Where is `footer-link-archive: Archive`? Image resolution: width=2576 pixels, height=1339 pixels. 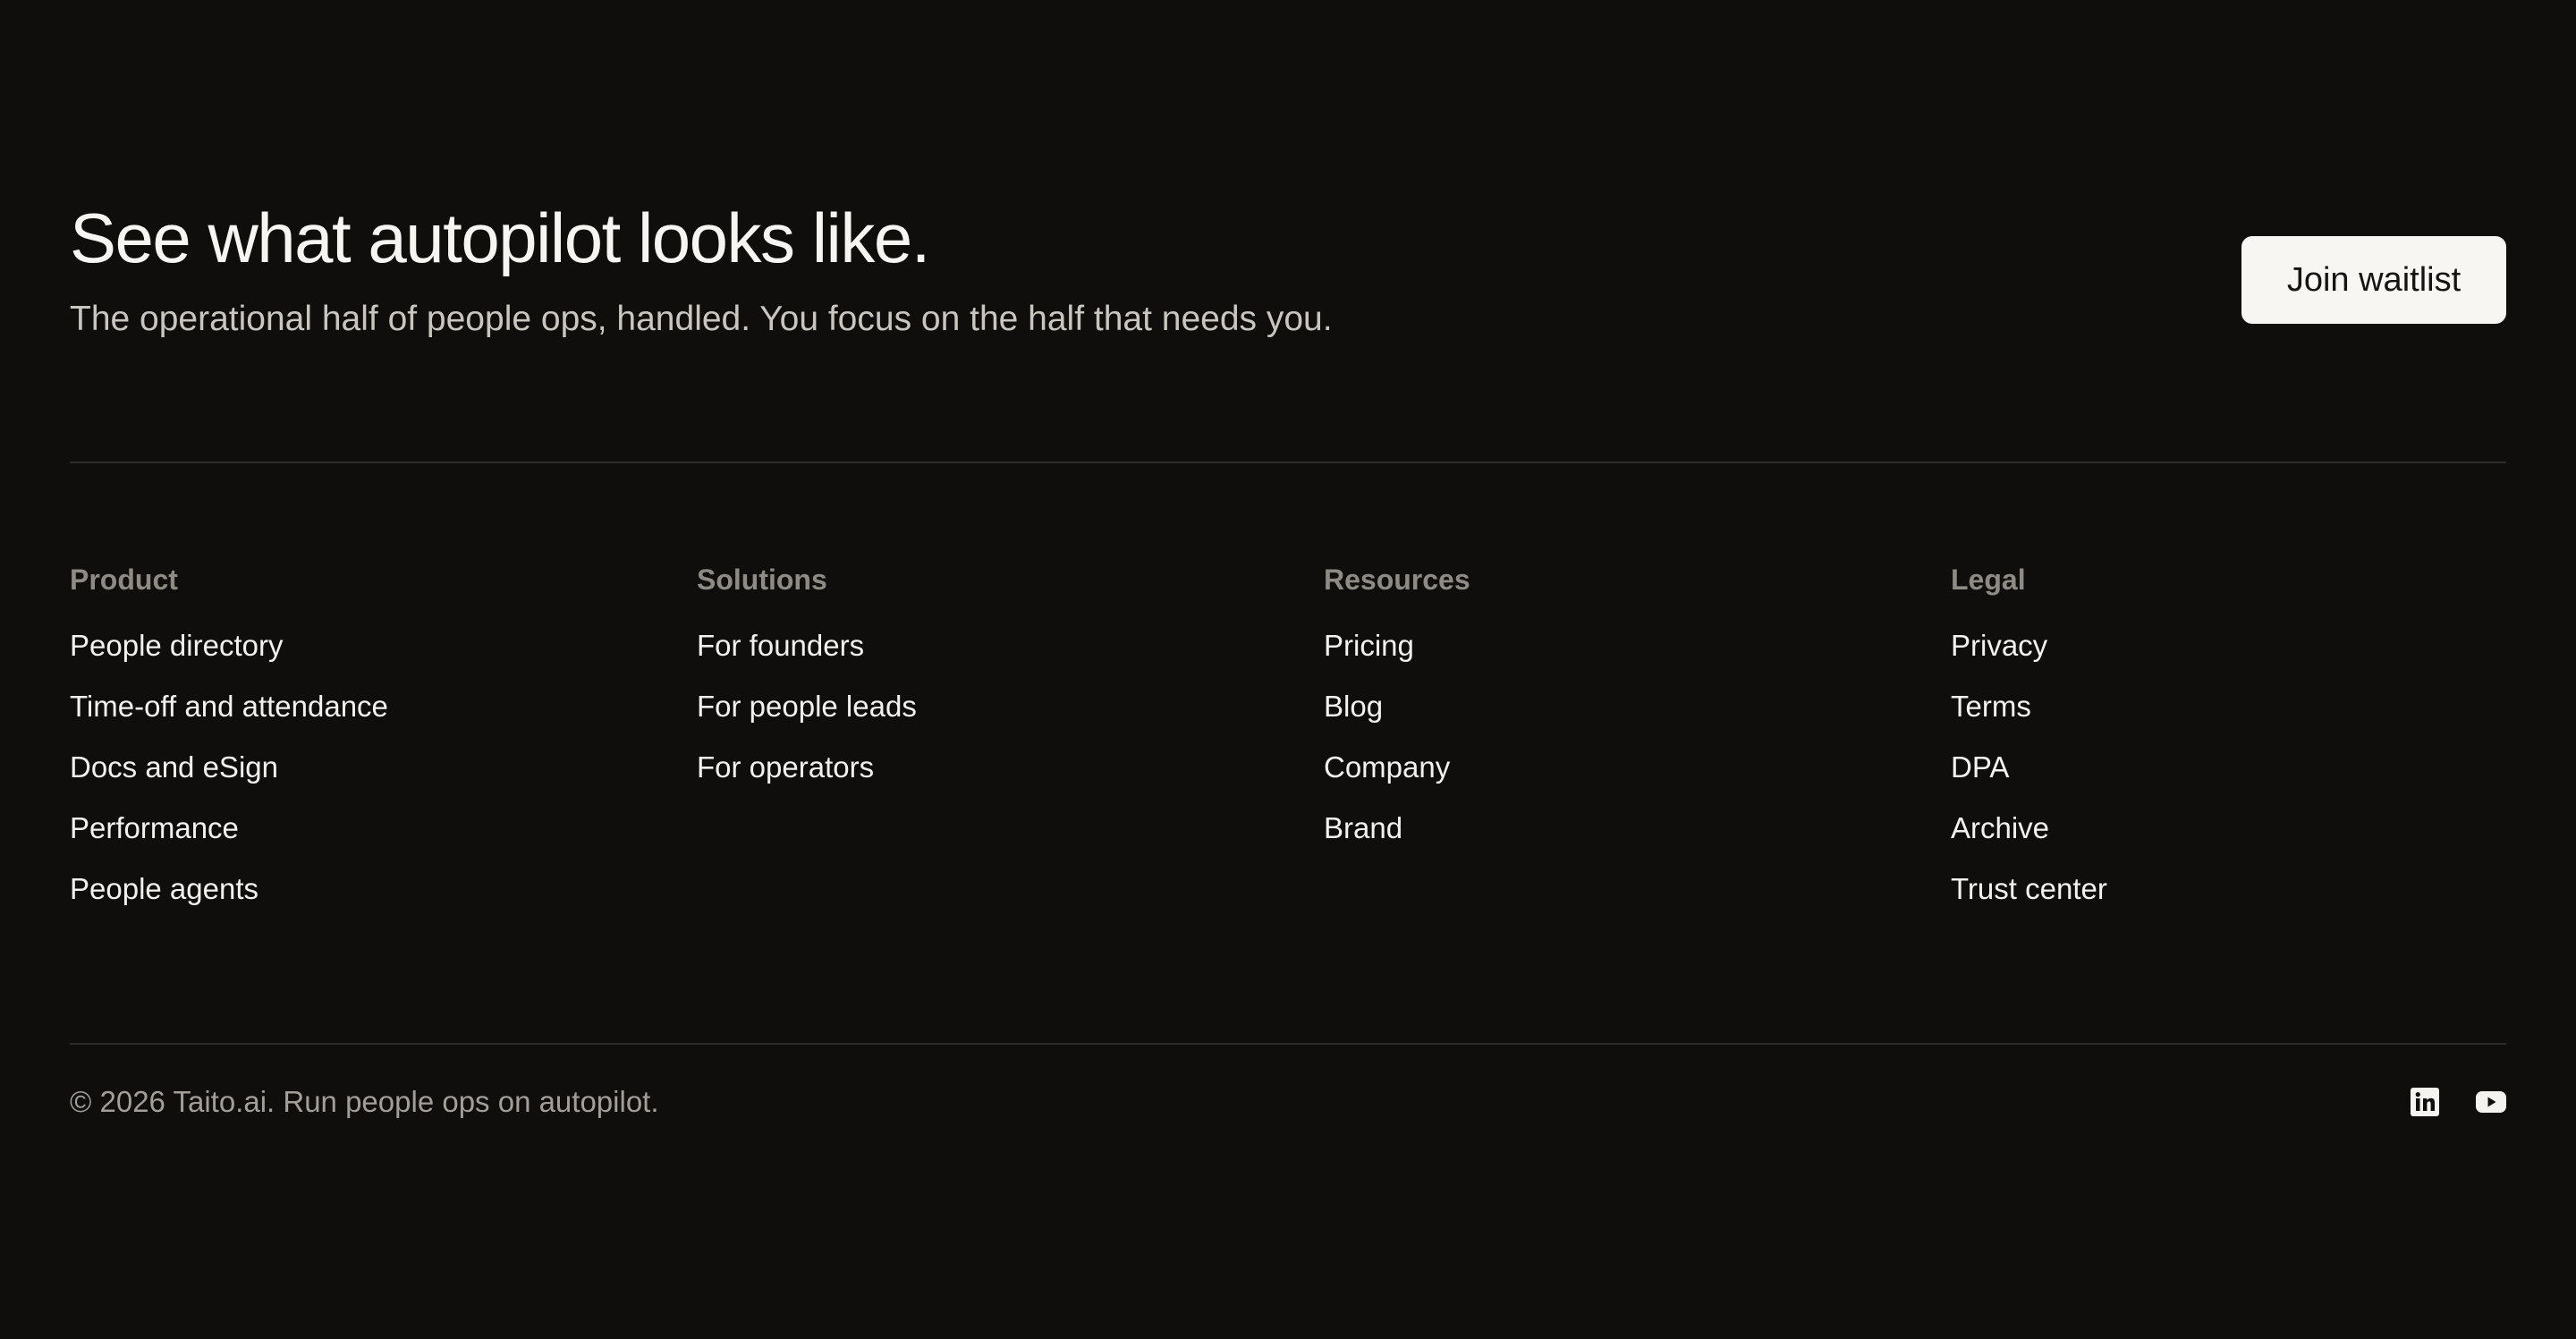
footer-link-archive: Archive is located at coordinates (2000, 827).